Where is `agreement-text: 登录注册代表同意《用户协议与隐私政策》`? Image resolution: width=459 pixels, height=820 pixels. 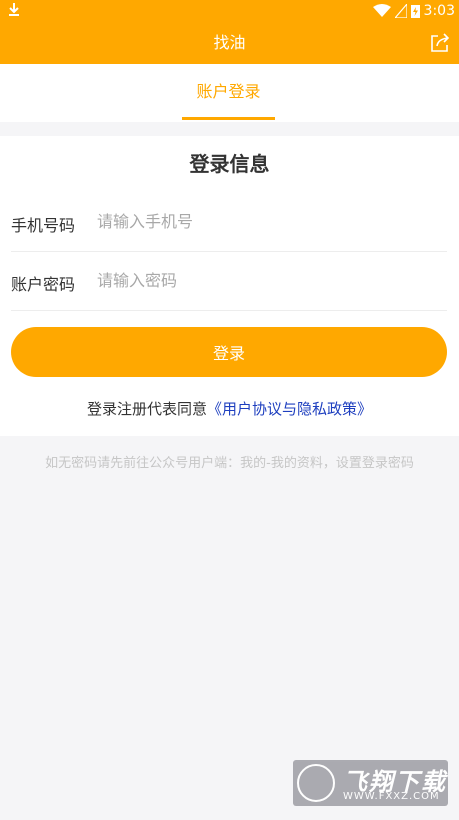 agreement-text: 登录注册代表同意《用户协议与隐私政策》 is located at coordinates (229, 408).